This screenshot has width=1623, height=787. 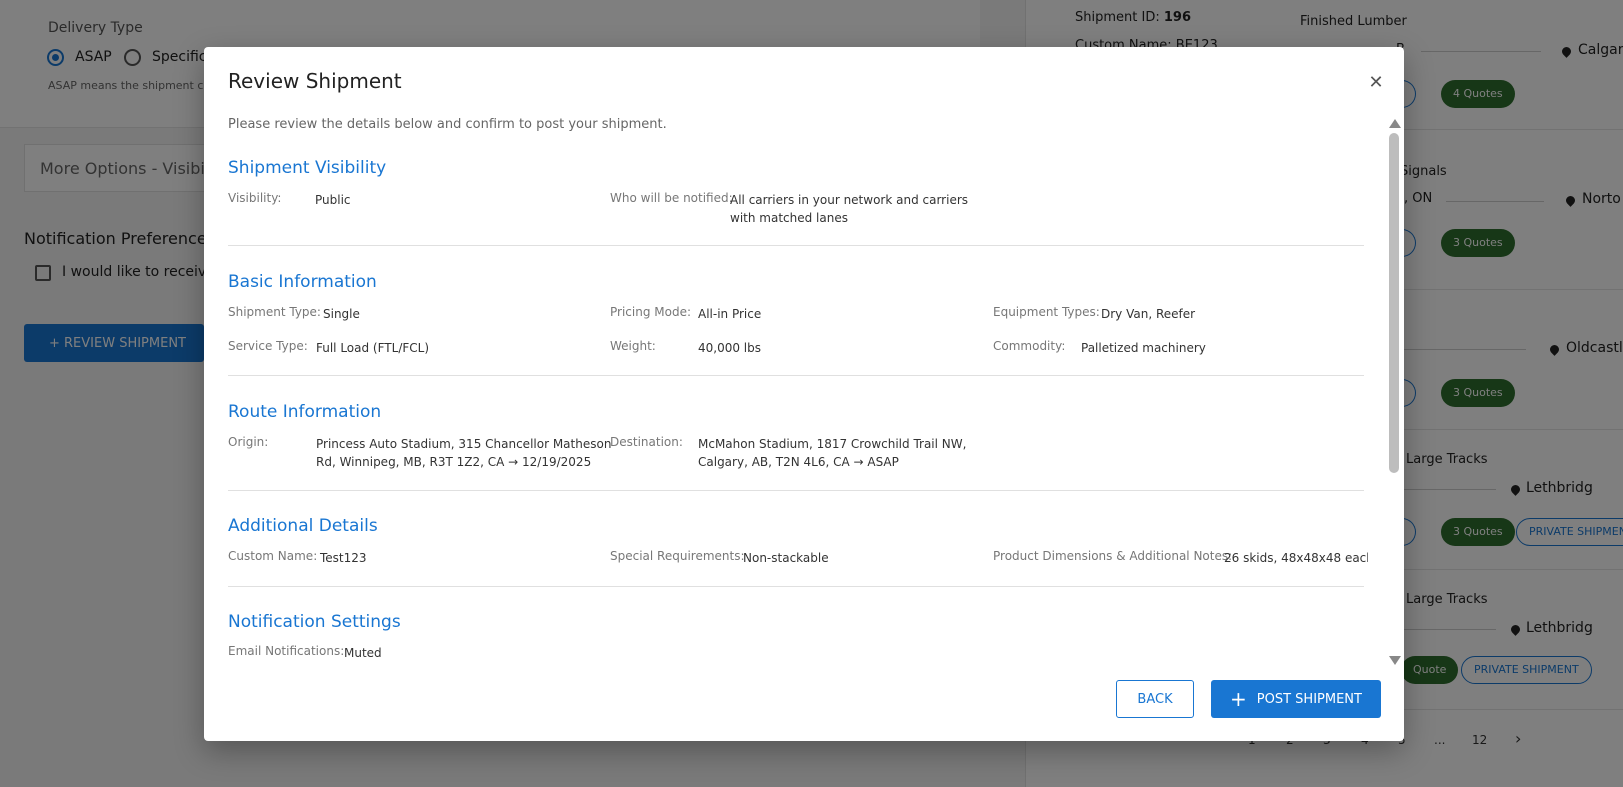 What do you see at coordinates (305, 412) in the screenshot?
I see `section-title: Route Information` at bounding box center [305, 412].